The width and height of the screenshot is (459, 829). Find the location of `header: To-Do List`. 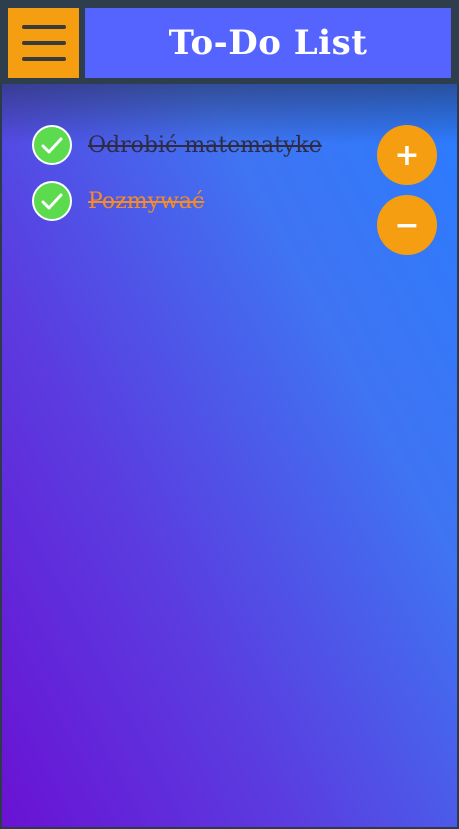

header: To-Do List is located at coordinates (229, 42).